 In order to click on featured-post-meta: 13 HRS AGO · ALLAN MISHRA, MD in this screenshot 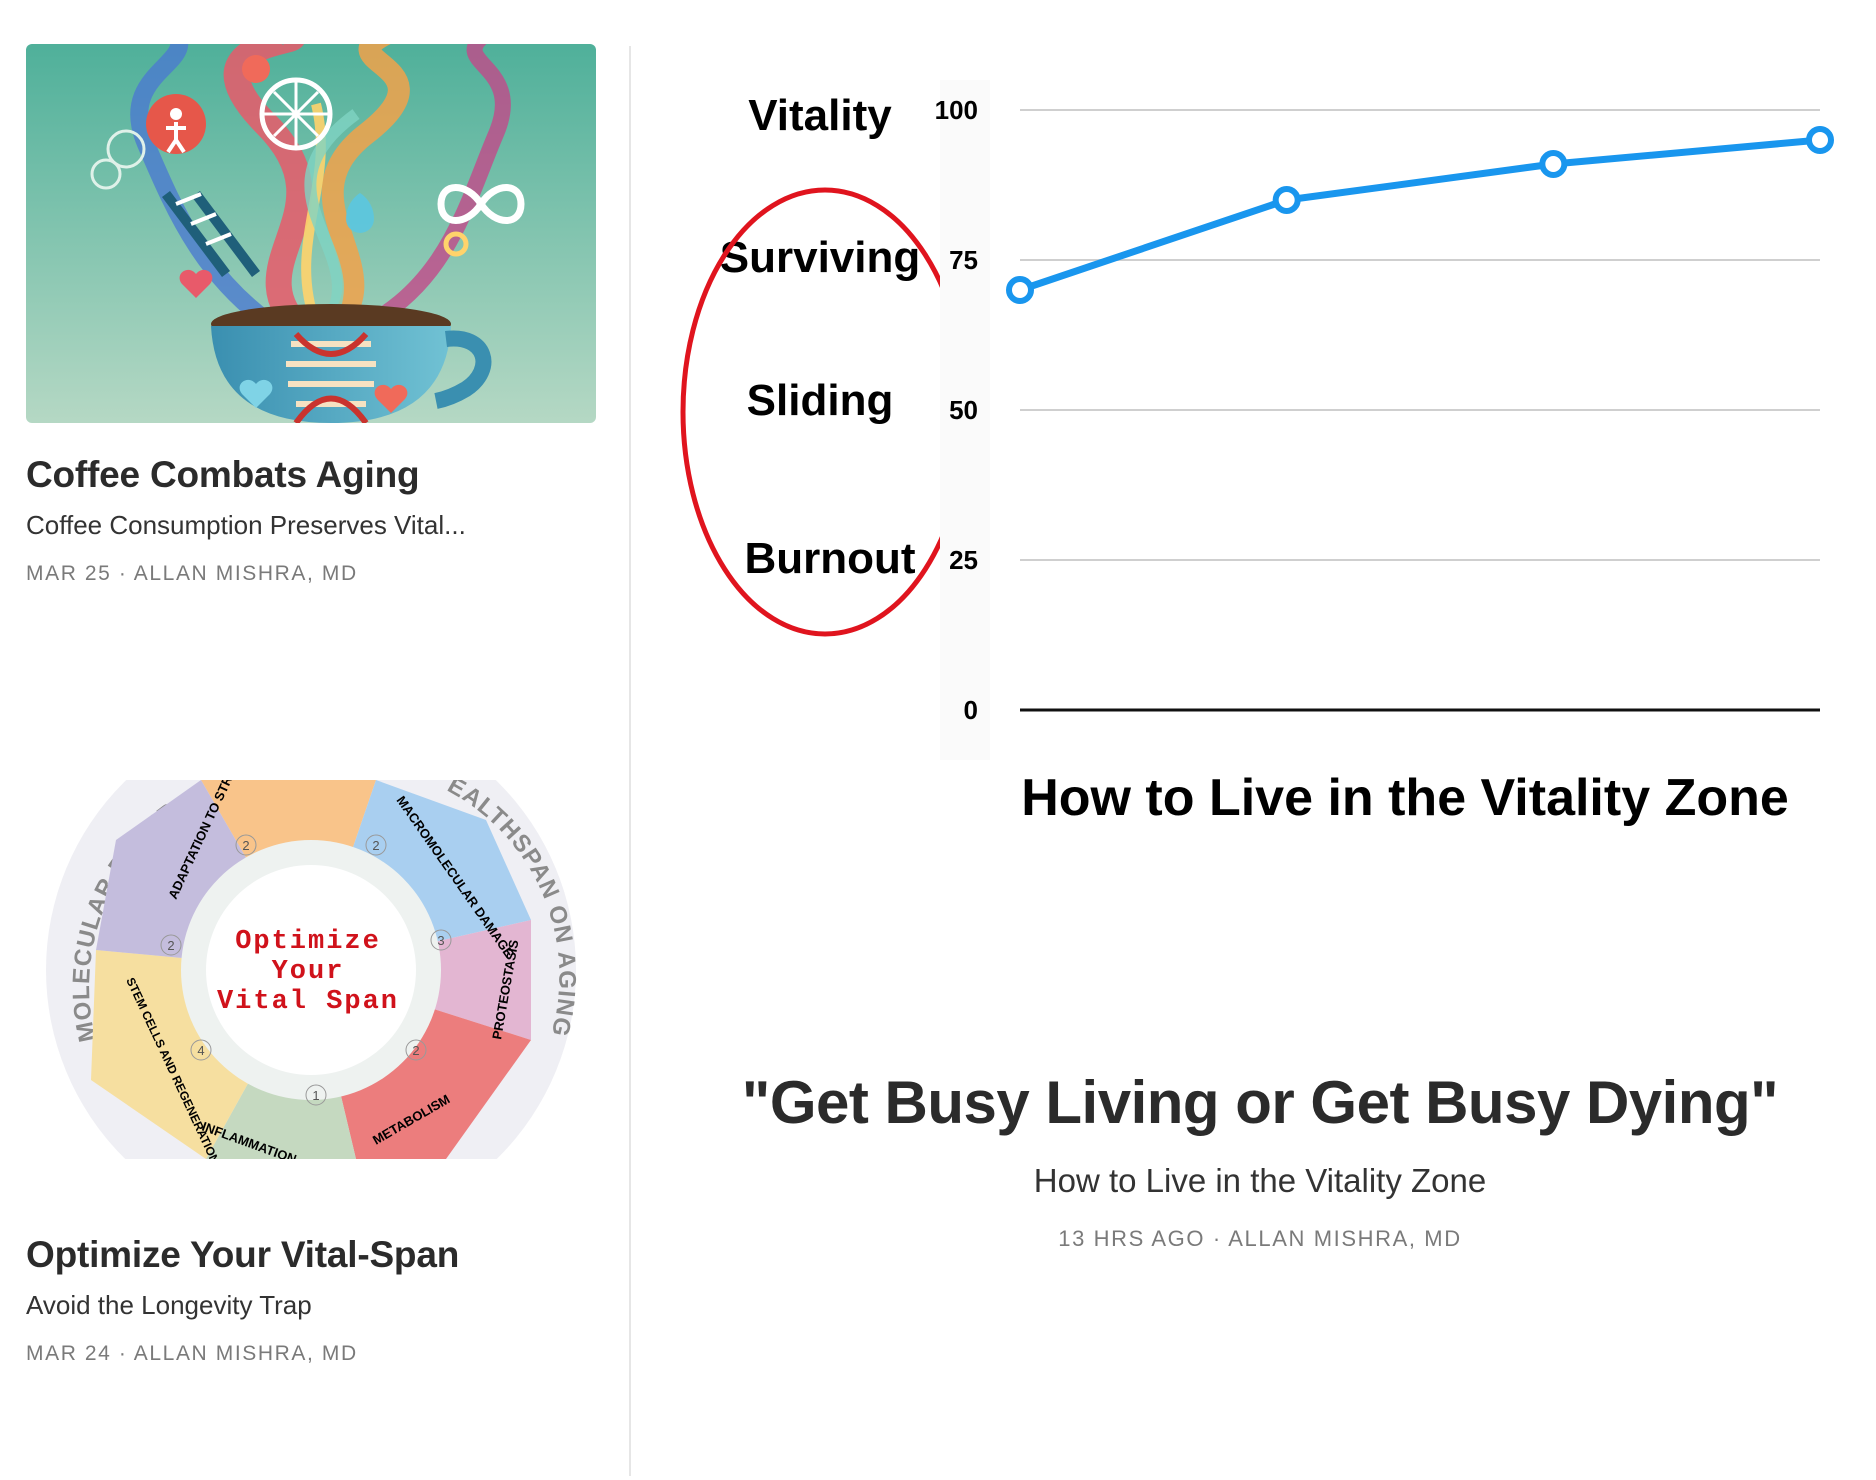, I will do `click(1260, 1239)`.